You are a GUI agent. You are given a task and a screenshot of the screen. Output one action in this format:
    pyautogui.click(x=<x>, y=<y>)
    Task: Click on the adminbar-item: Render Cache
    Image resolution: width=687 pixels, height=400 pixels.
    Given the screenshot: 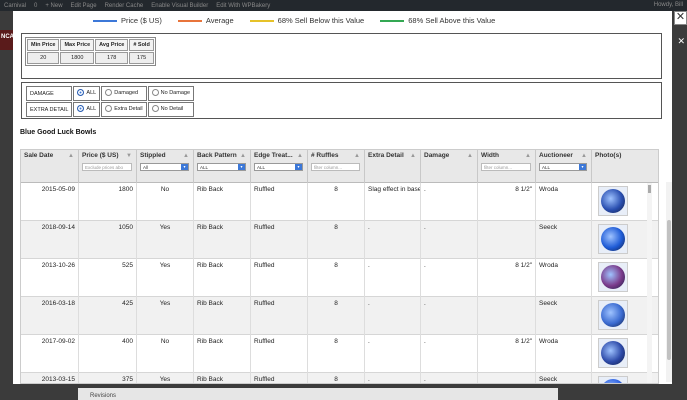 What is the action you would take?
    pyautogui.click(x=124, y=6)
    